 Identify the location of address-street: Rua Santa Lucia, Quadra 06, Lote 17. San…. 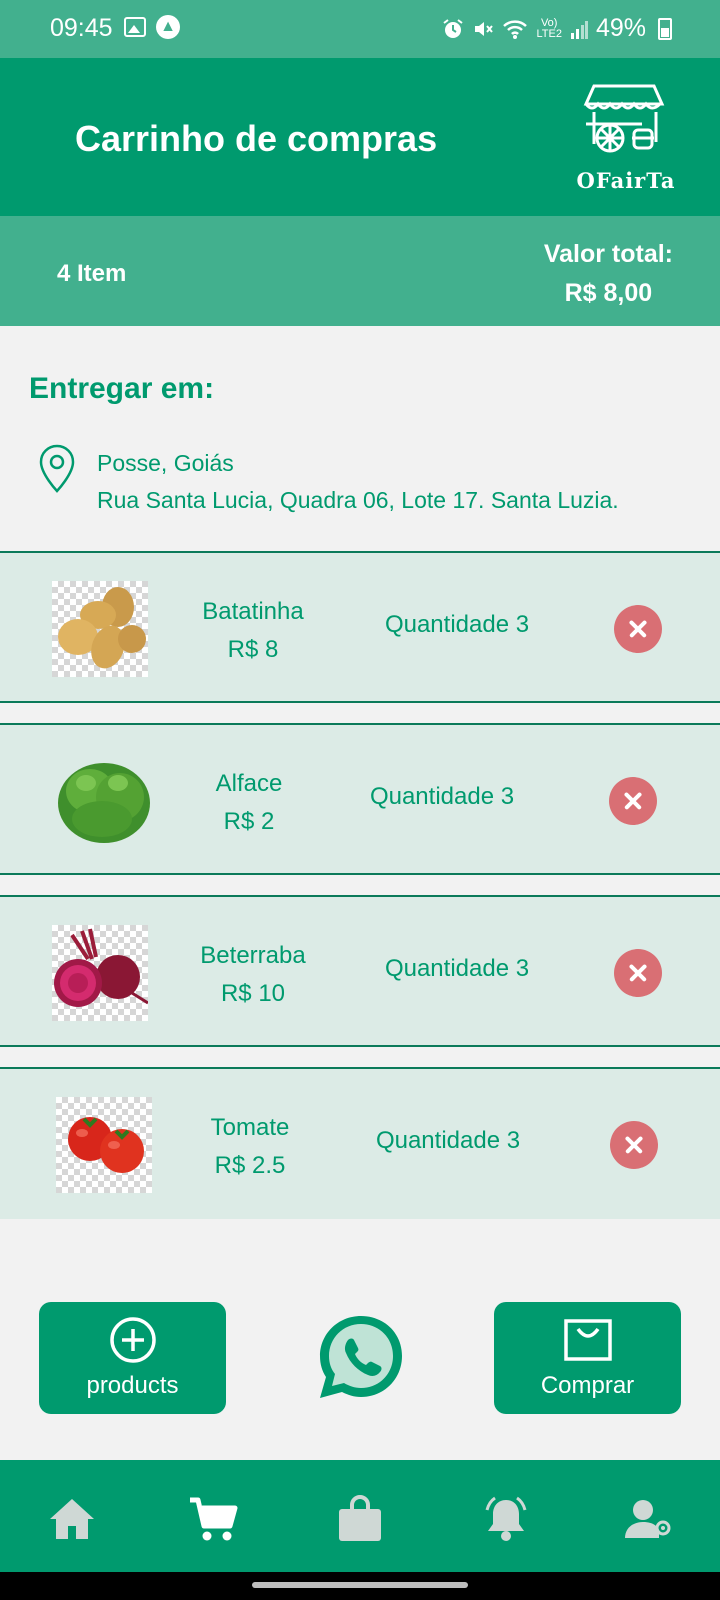
(358, 500).